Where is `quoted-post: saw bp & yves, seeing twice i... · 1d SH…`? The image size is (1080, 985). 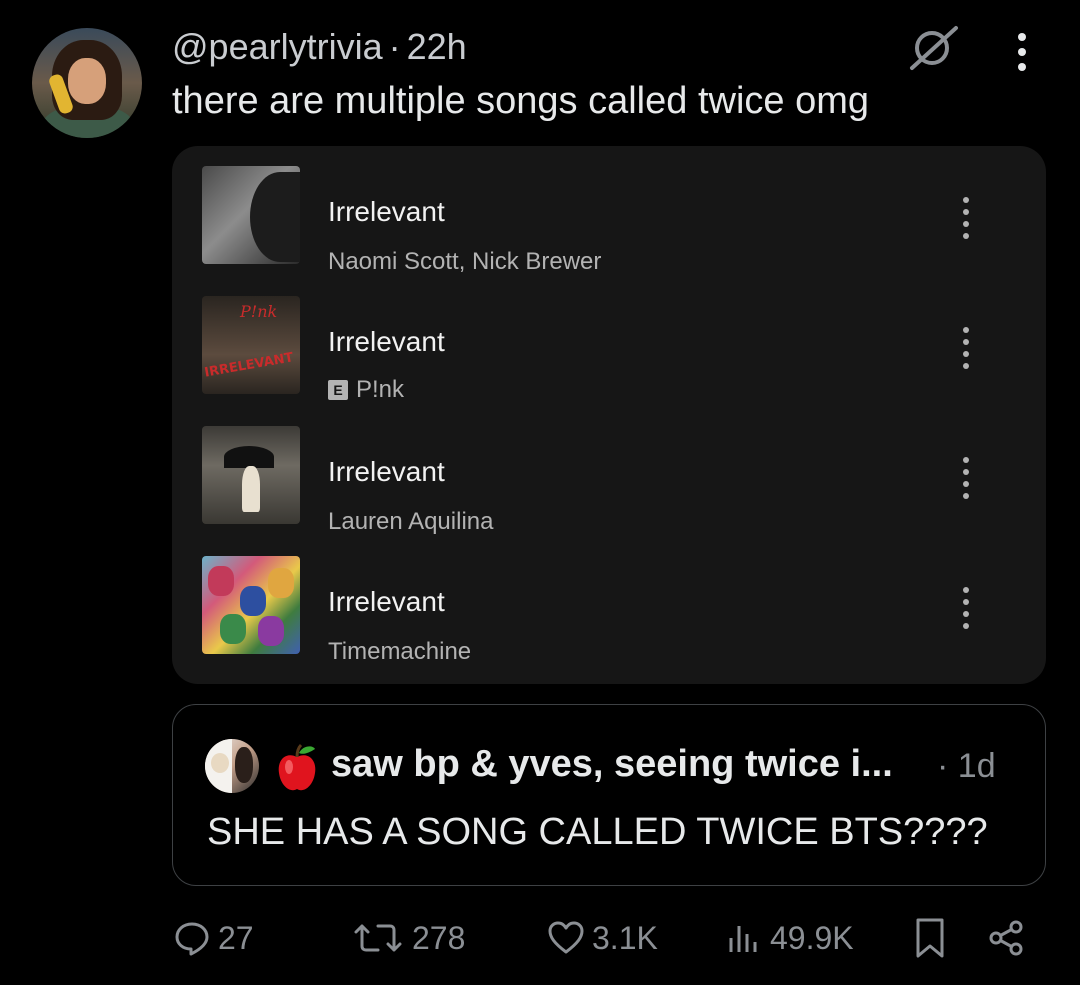
quoted-post: saw bp & yves, seeing twice i... · 1d SH… is located at coordinates (609, 795).